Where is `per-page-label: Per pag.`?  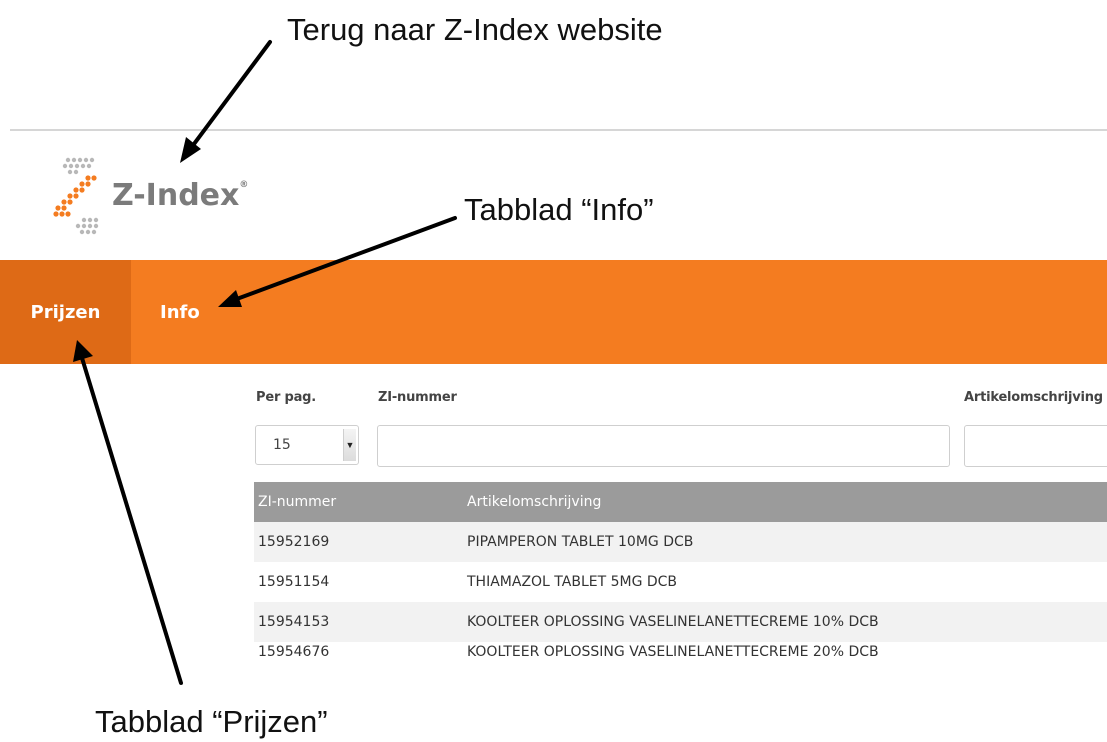
per-page-label: Per pag. is located at coordinates (286, 397).